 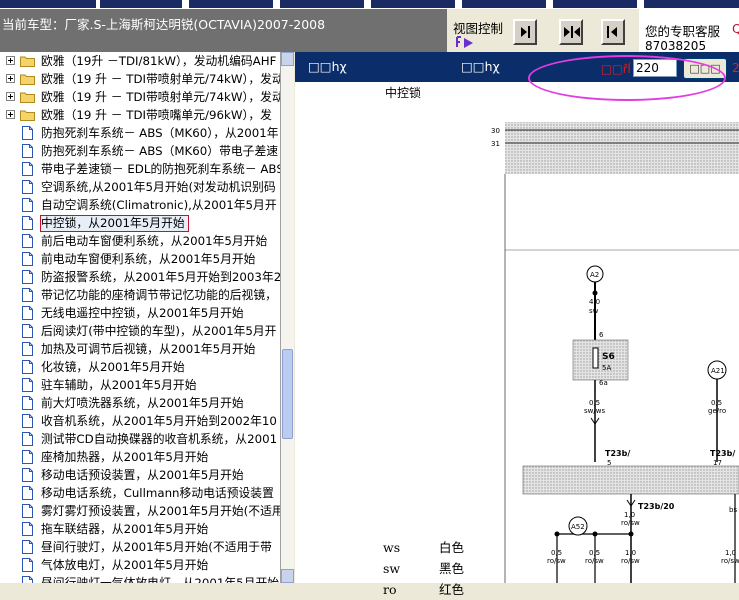 I want to click on tree-scrollbar, so click(x=287, y=317).